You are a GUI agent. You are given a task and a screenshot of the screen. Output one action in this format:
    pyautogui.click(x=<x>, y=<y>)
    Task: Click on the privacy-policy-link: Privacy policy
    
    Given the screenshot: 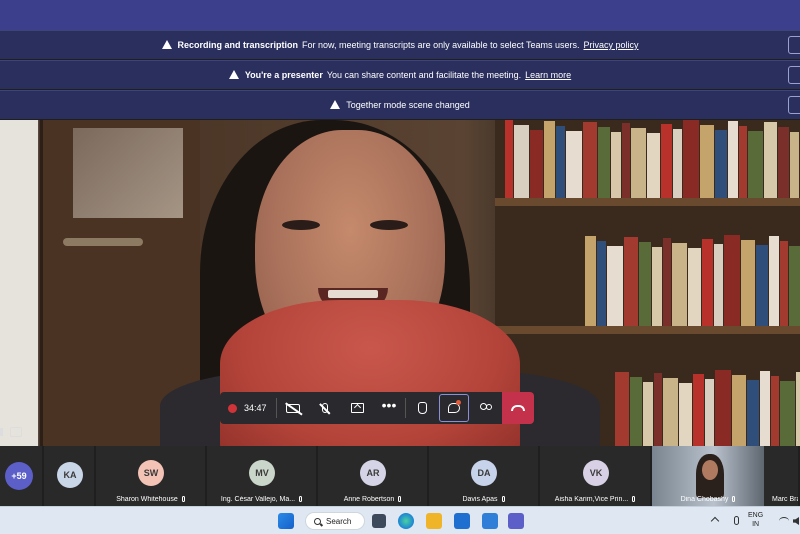 What is the action you would take?
    pyautogui.click(x=610, y=45)
    